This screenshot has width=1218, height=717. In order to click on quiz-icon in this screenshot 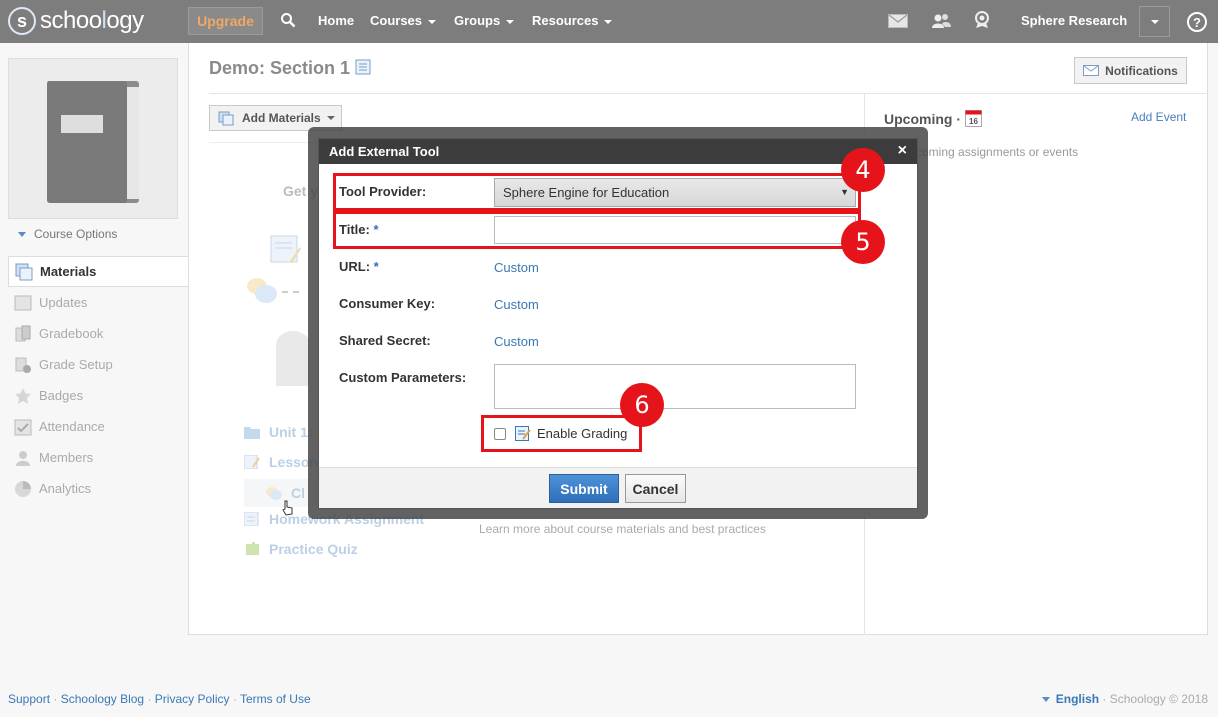, I will do `click(252, 548)`.